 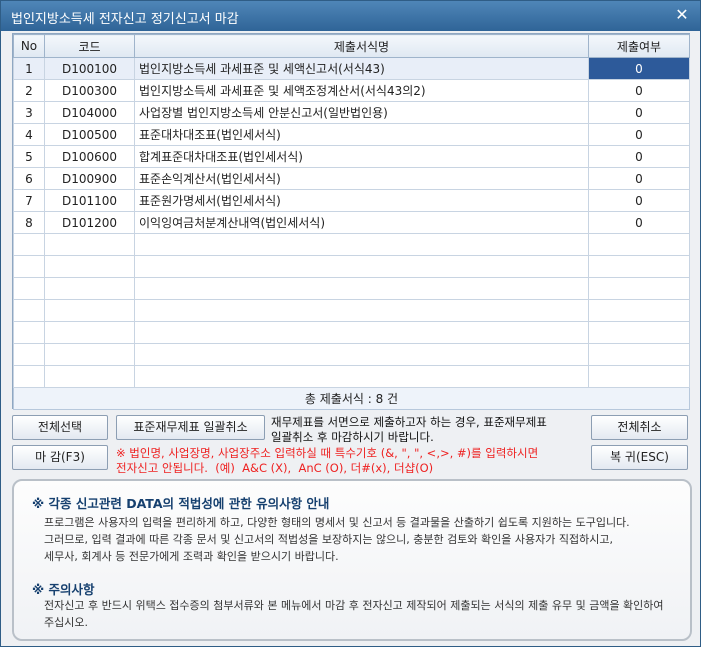 I want to click on title-bar: 법인지방소득세 전자신고 정기신고서 마감 ✕, so click(x=350, y=16).